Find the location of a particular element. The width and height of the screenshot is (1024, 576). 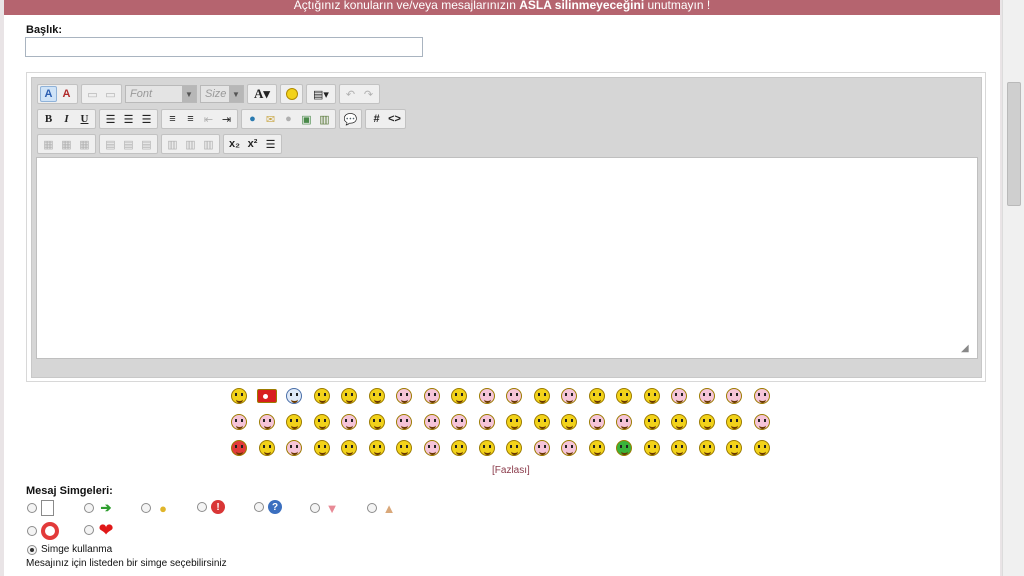

italic-button: I is located at coordinates (66, 119).